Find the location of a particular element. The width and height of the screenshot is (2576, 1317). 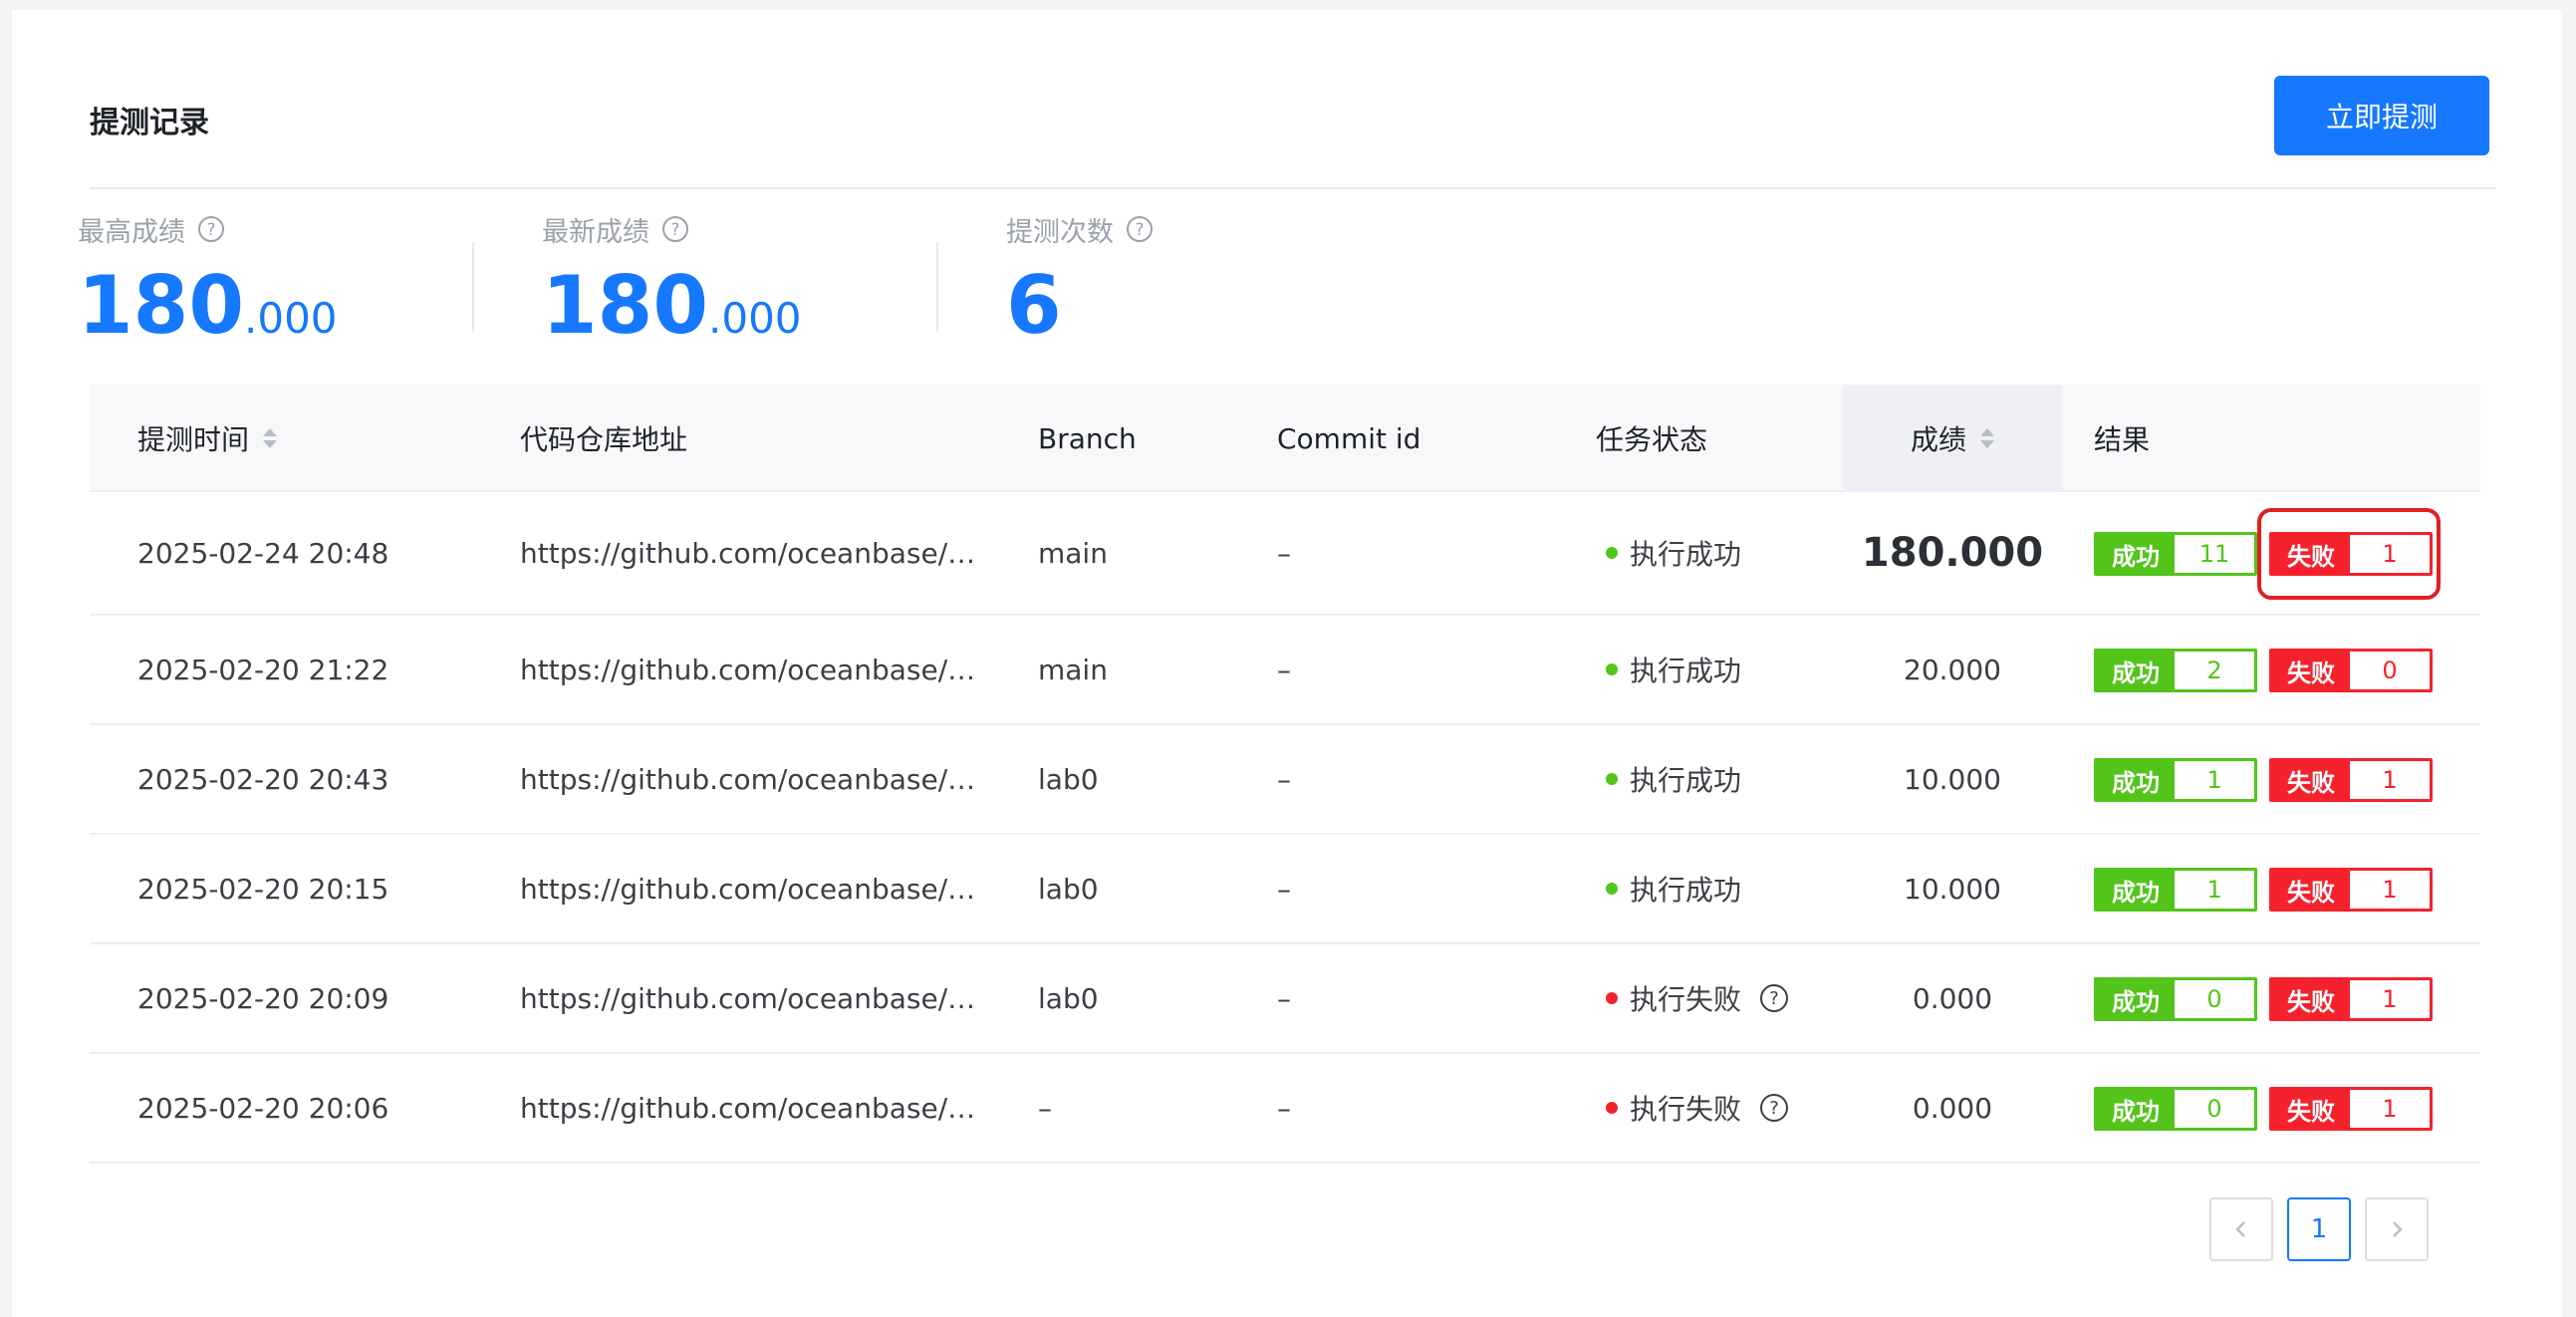

page-button-current: 1 is located at coordinates (2319, 1229).